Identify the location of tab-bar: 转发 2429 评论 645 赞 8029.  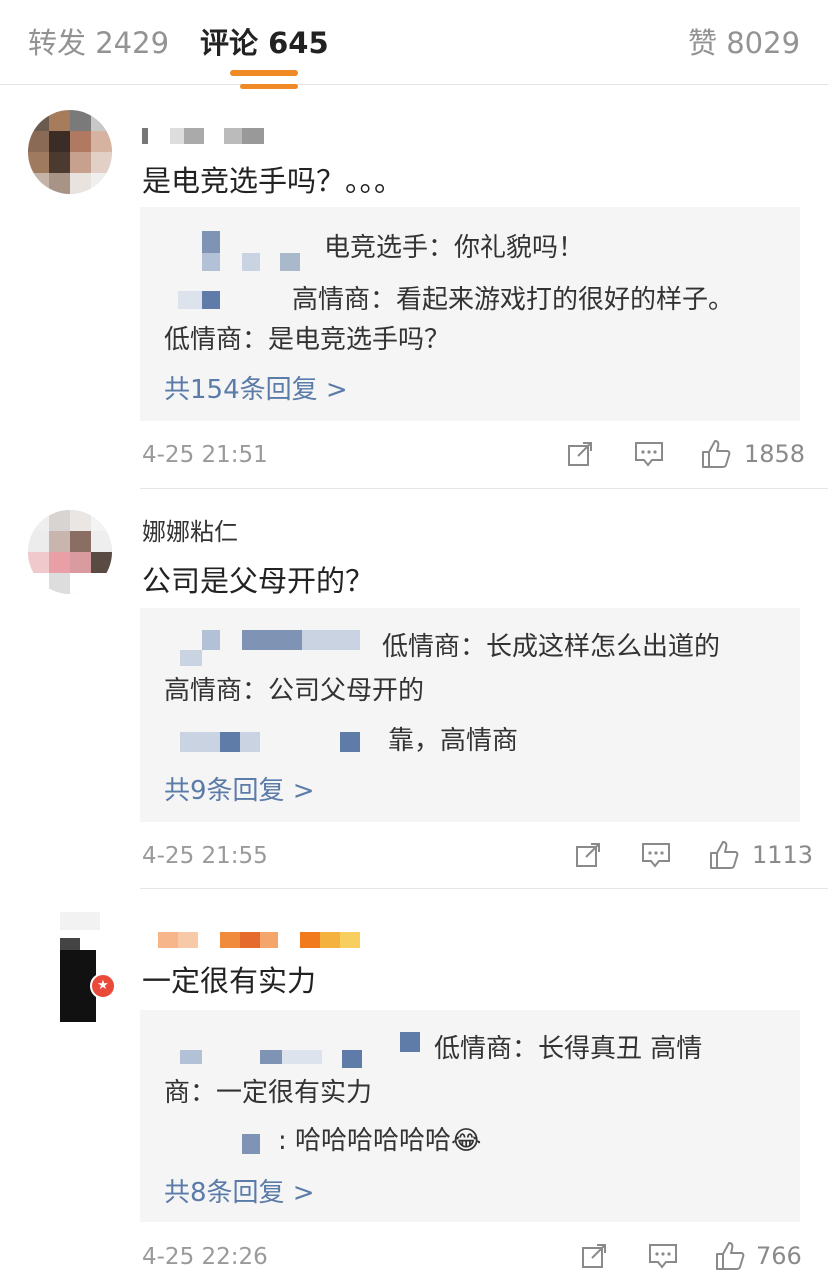
(414, 42).